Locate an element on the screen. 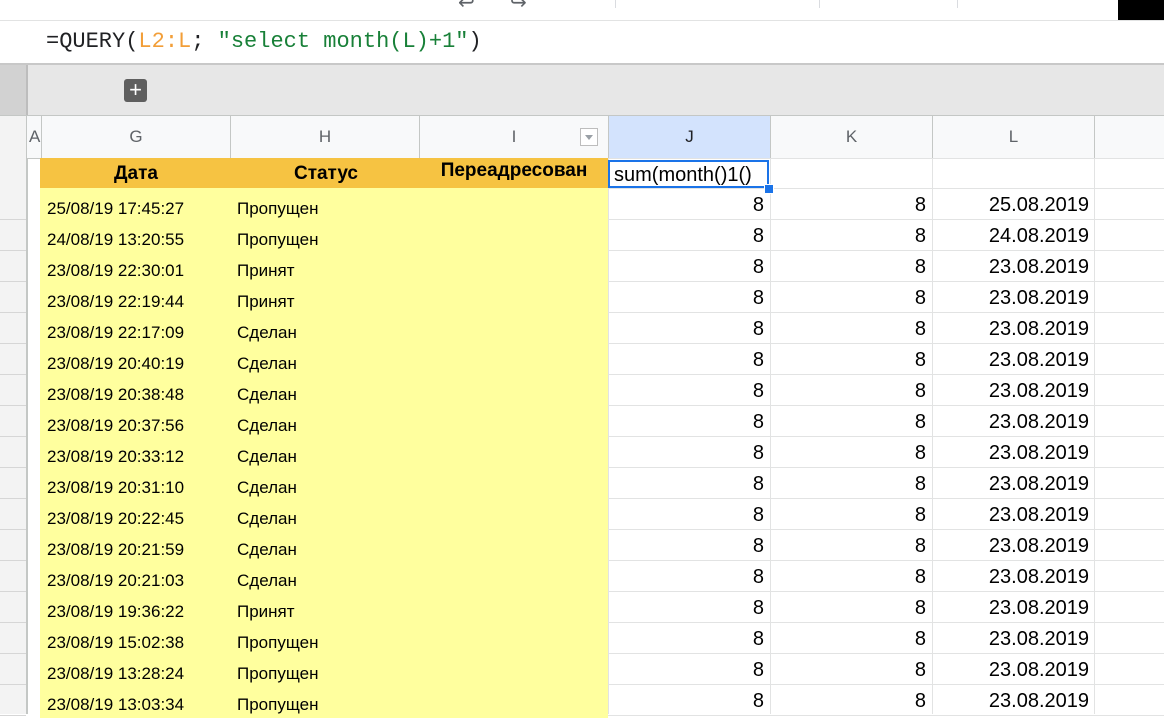 The image size is (1164, 718). header-cell-date: Дата is located at coordinates (136, 173).